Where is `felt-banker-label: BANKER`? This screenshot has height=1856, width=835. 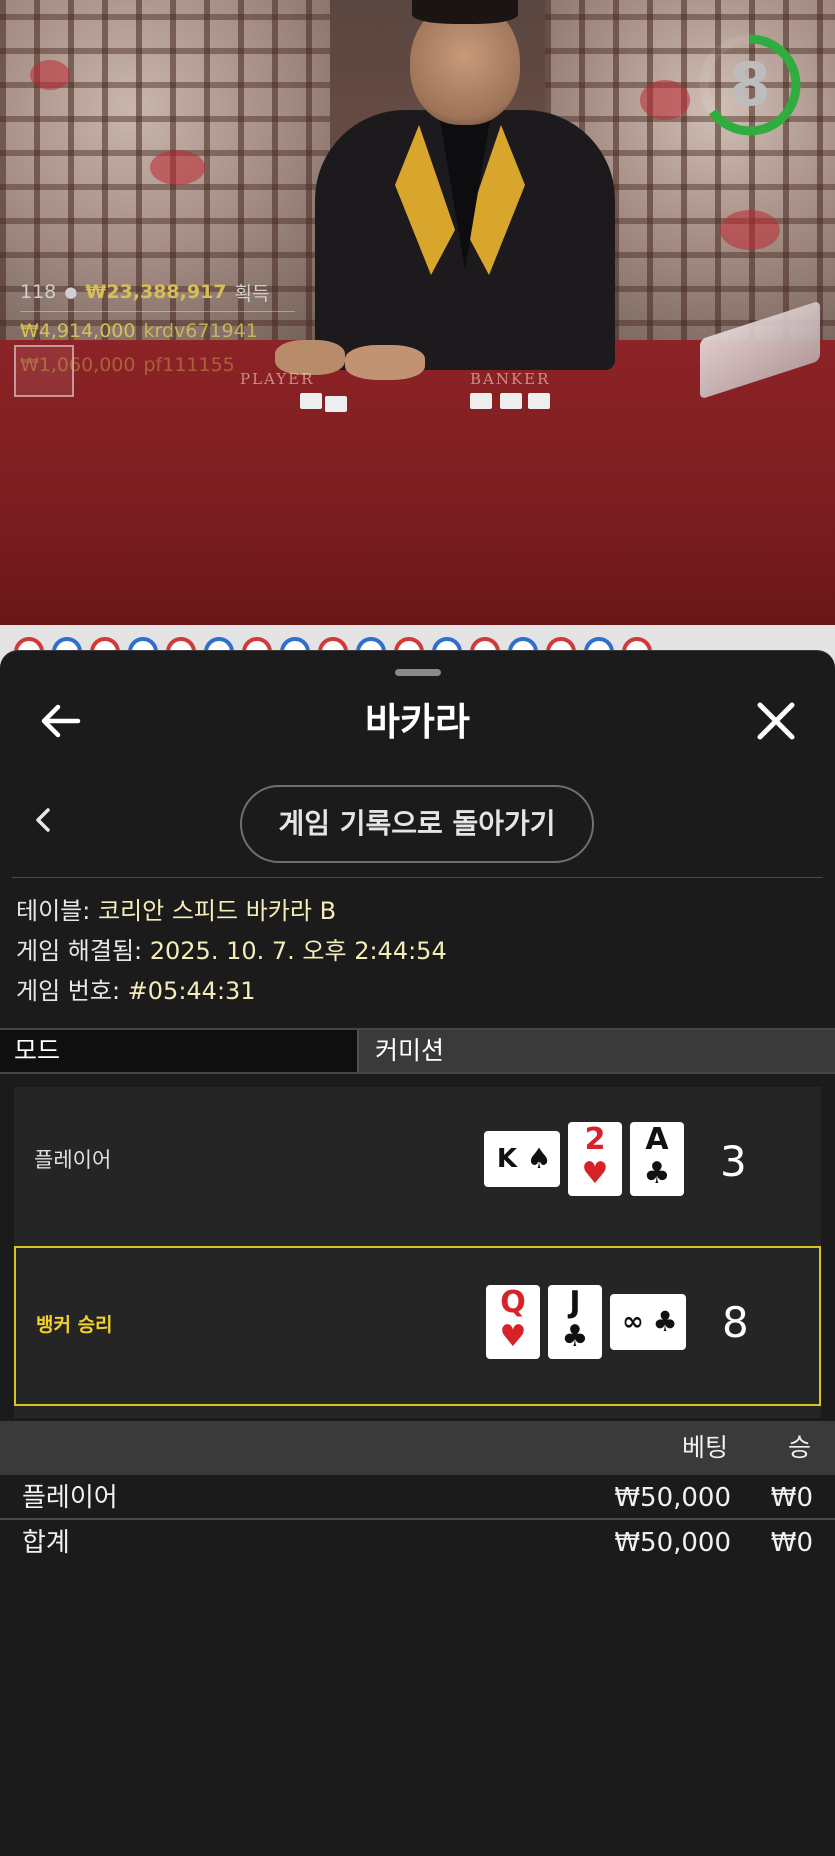
felt-banker-label: BANKER is located at coordinates (510, 379).